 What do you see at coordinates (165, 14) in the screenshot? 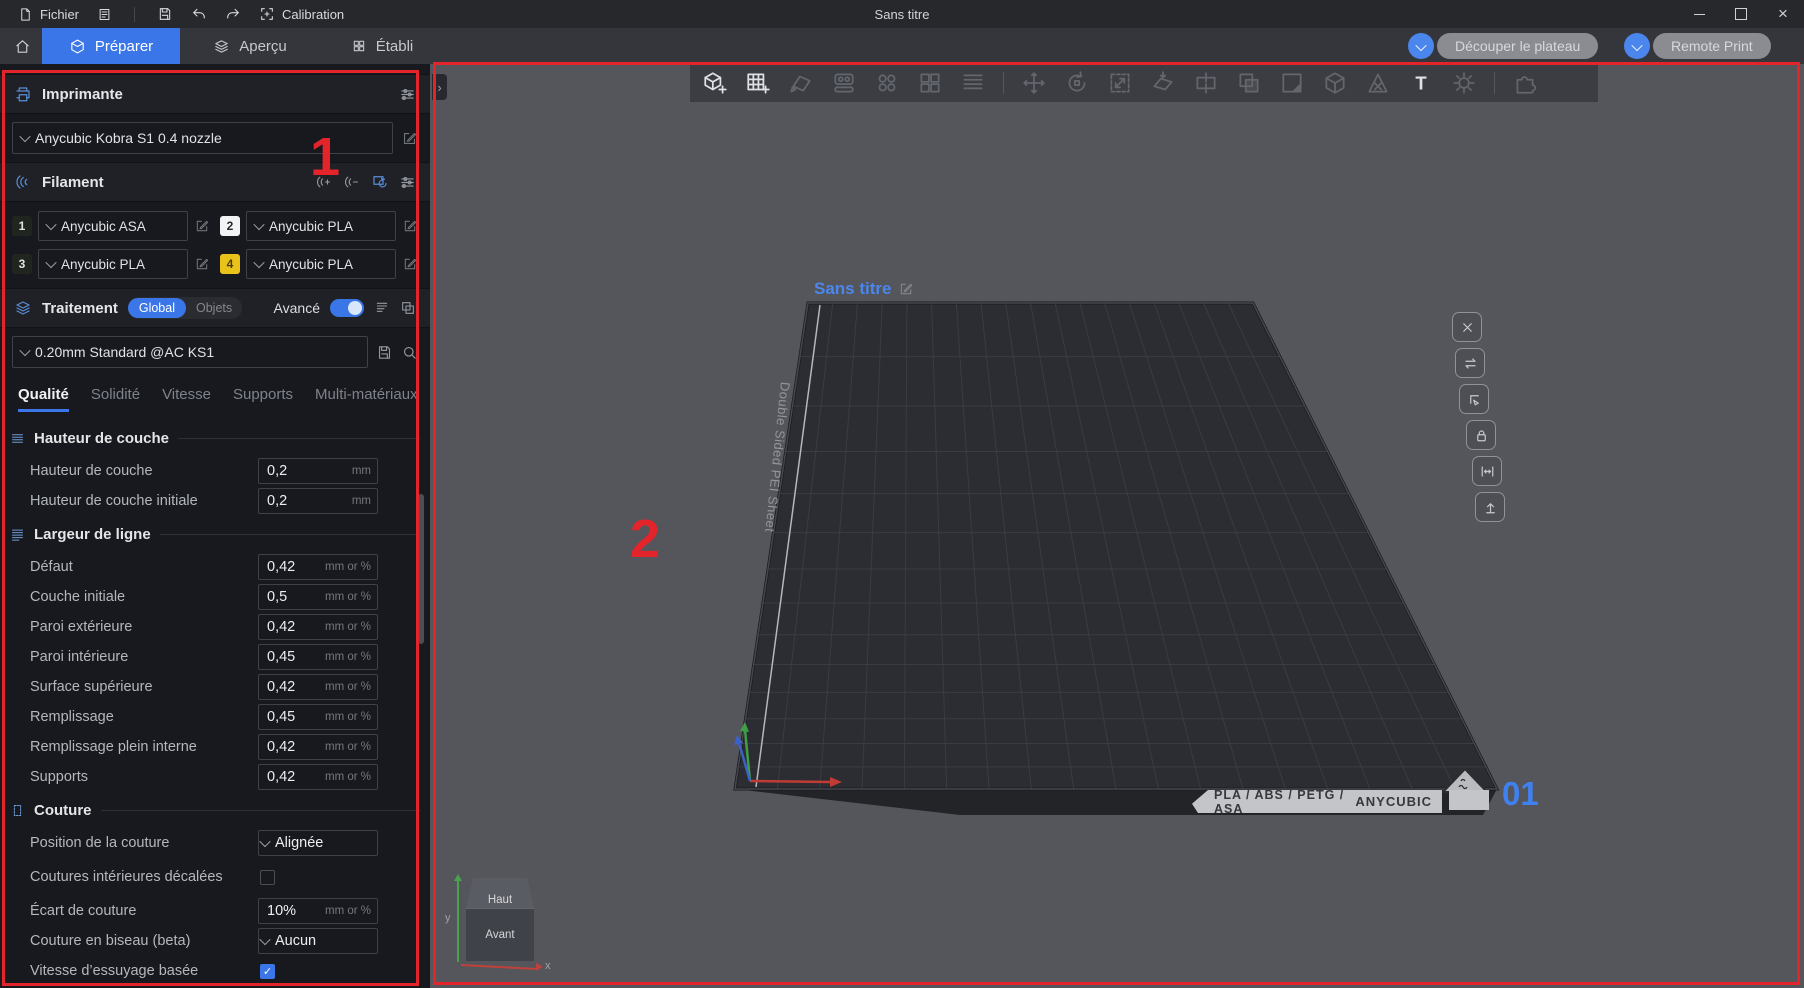
I see `save-button` at bounding box center [165, 14].